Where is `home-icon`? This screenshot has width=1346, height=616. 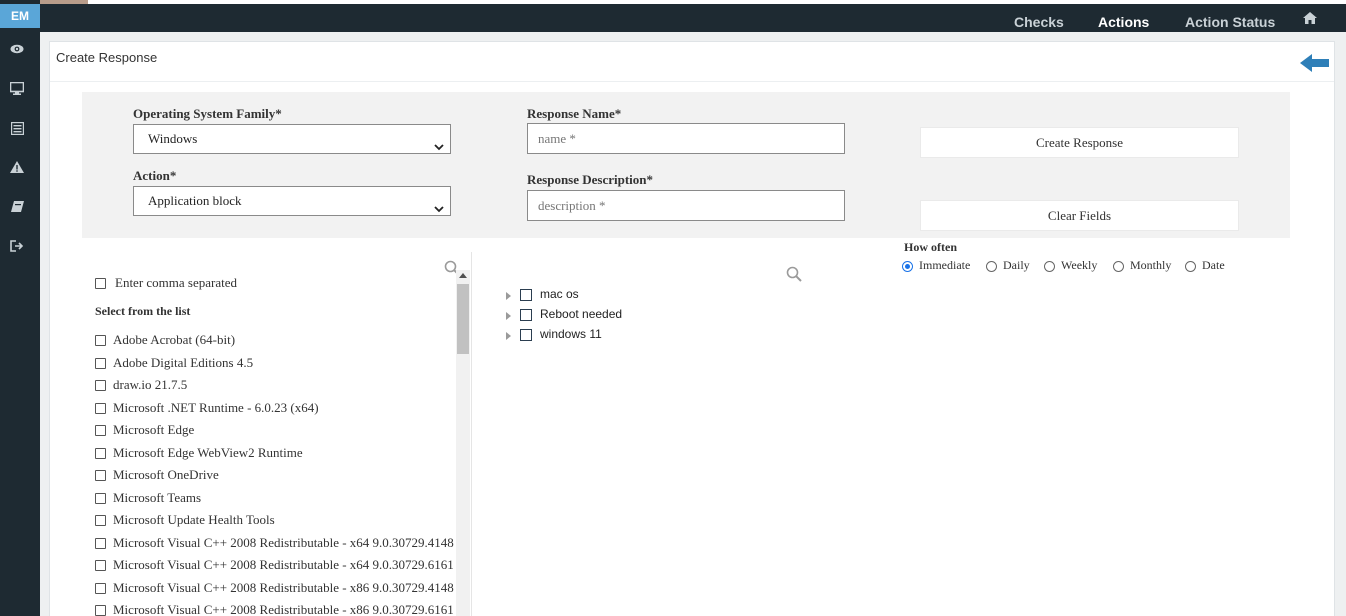 home-icon is located at coordinates (1310, 19).